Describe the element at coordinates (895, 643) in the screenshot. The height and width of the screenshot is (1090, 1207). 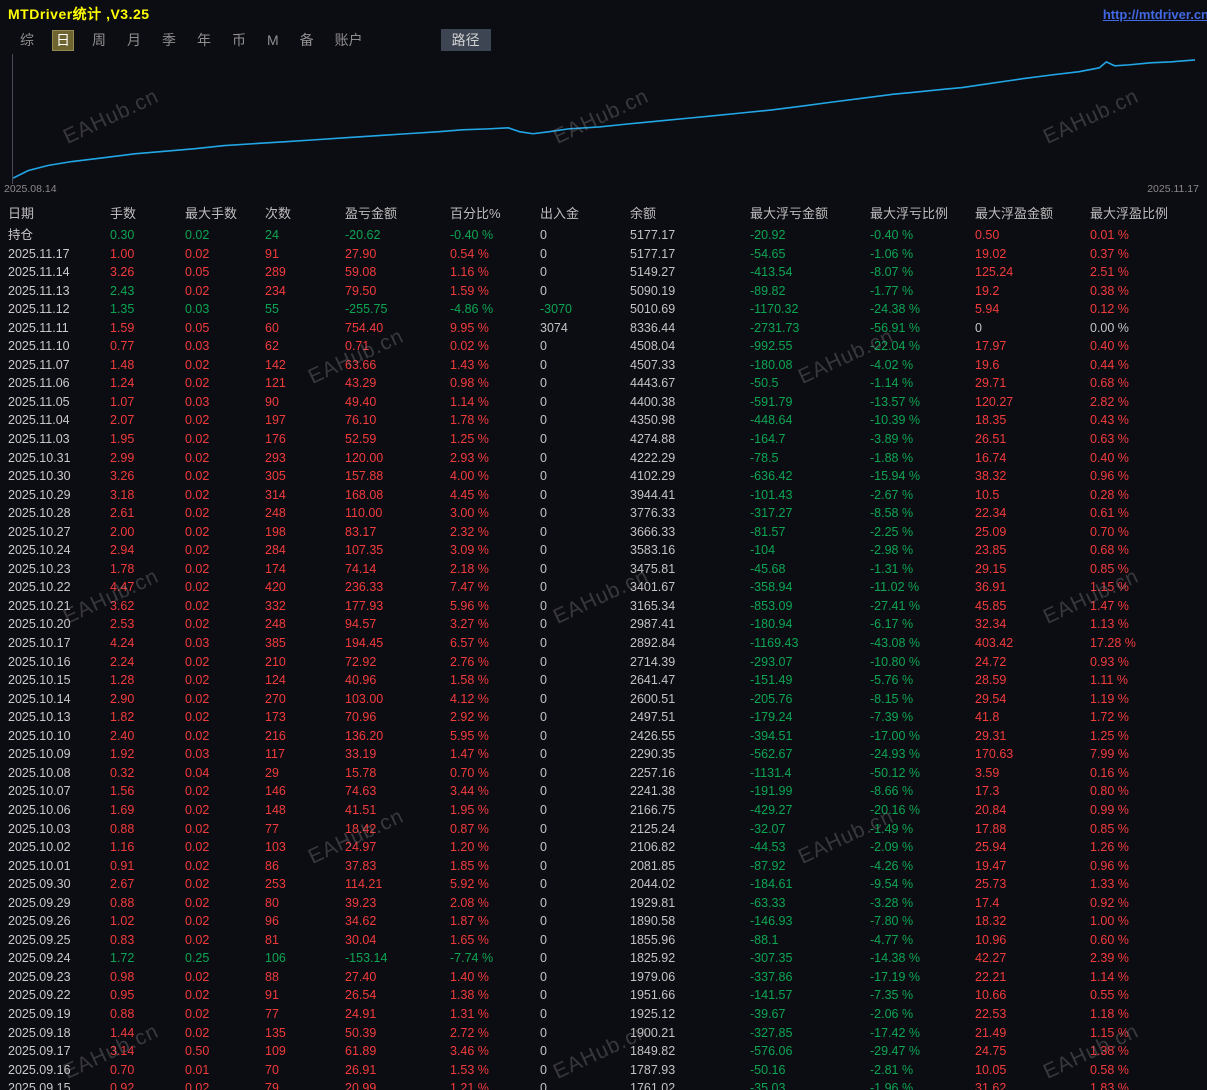
I see `value-cell: -43.08 %` at that location.